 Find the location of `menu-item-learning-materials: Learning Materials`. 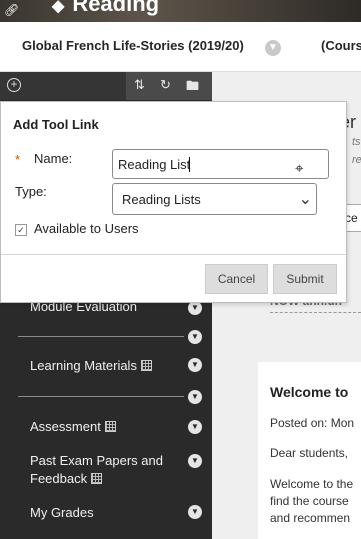

menu-item-learning-materials: Learning Materials is located at coordinates (91, 366).